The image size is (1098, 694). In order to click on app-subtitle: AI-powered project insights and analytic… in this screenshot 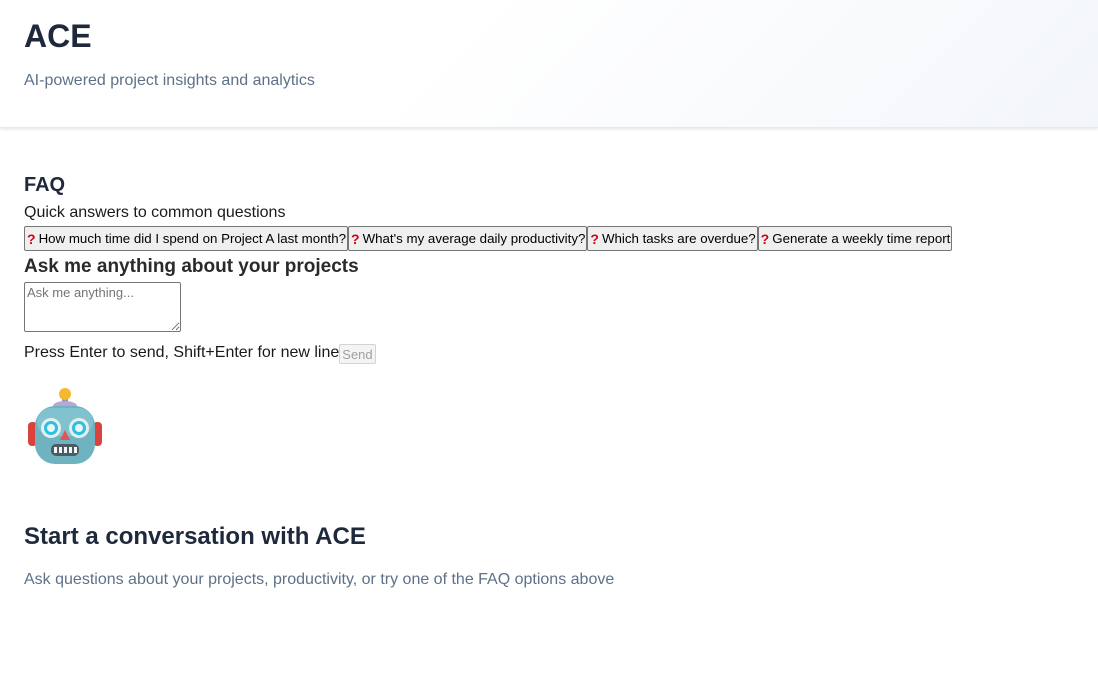, I will do `click(169, 80)`.